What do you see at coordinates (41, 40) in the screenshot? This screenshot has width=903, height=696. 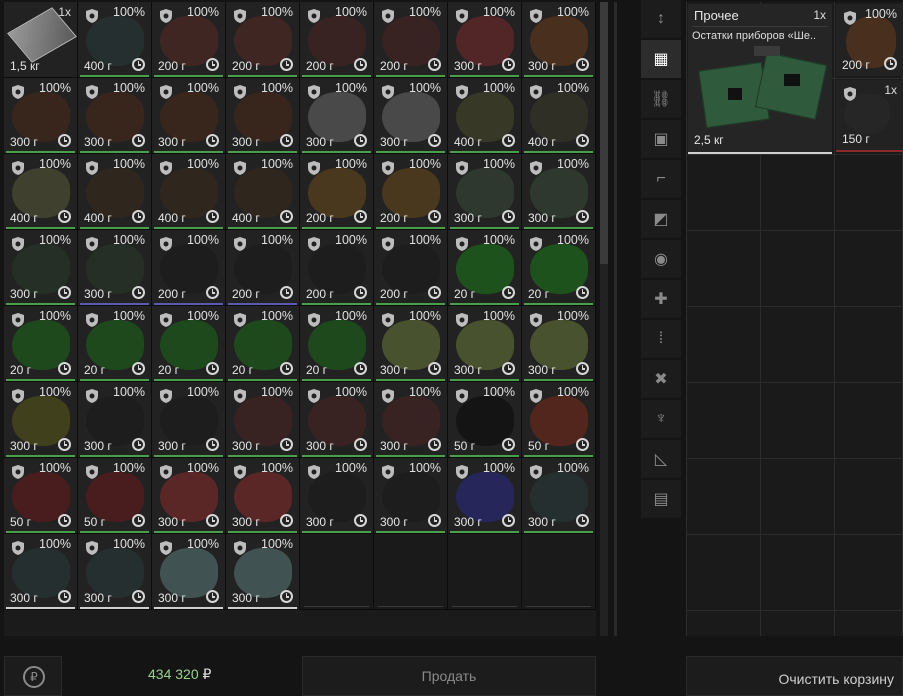 I see `inventory-item: 1x 1,5 кг` at bounding box center [41, 40].